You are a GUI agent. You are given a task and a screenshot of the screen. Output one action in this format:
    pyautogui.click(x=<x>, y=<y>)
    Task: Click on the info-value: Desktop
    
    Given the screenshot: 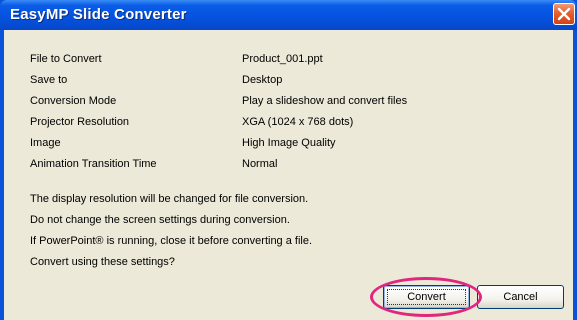 What is the action you would take?
    pyautogui.click(x=262, y=80)
    